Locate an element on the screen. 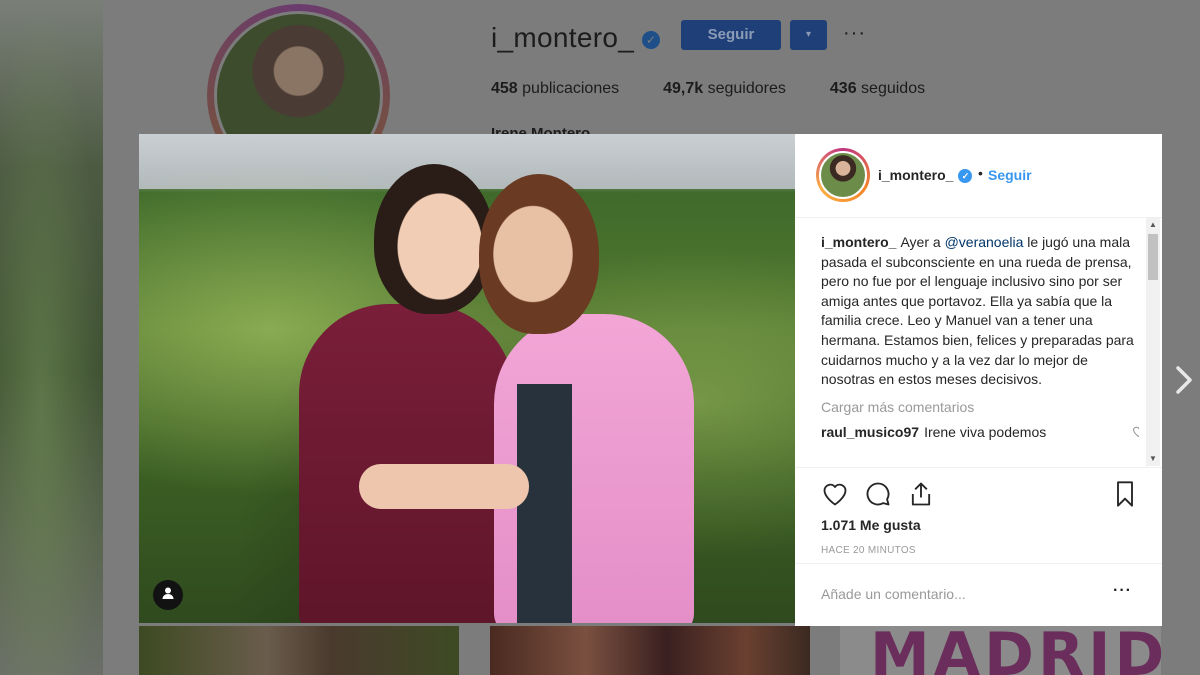 The width and height of the screenshot is (1200, 675). profile-username: i_montero_ ✓ is located at coordinates (576, 38).